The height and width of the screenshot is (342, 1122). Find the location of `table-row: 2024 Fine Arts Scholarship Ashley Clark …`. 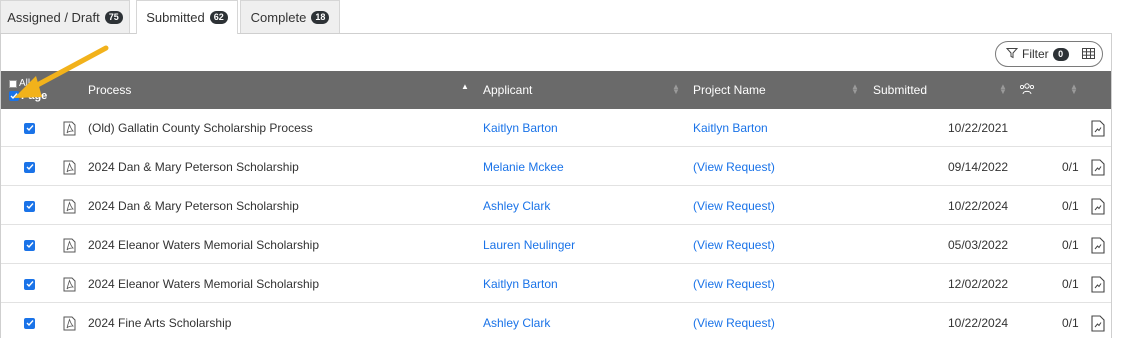

table-row: 2024 Fine Arts Scholarship Ashley Clark … is located at coordinates (556, 323).